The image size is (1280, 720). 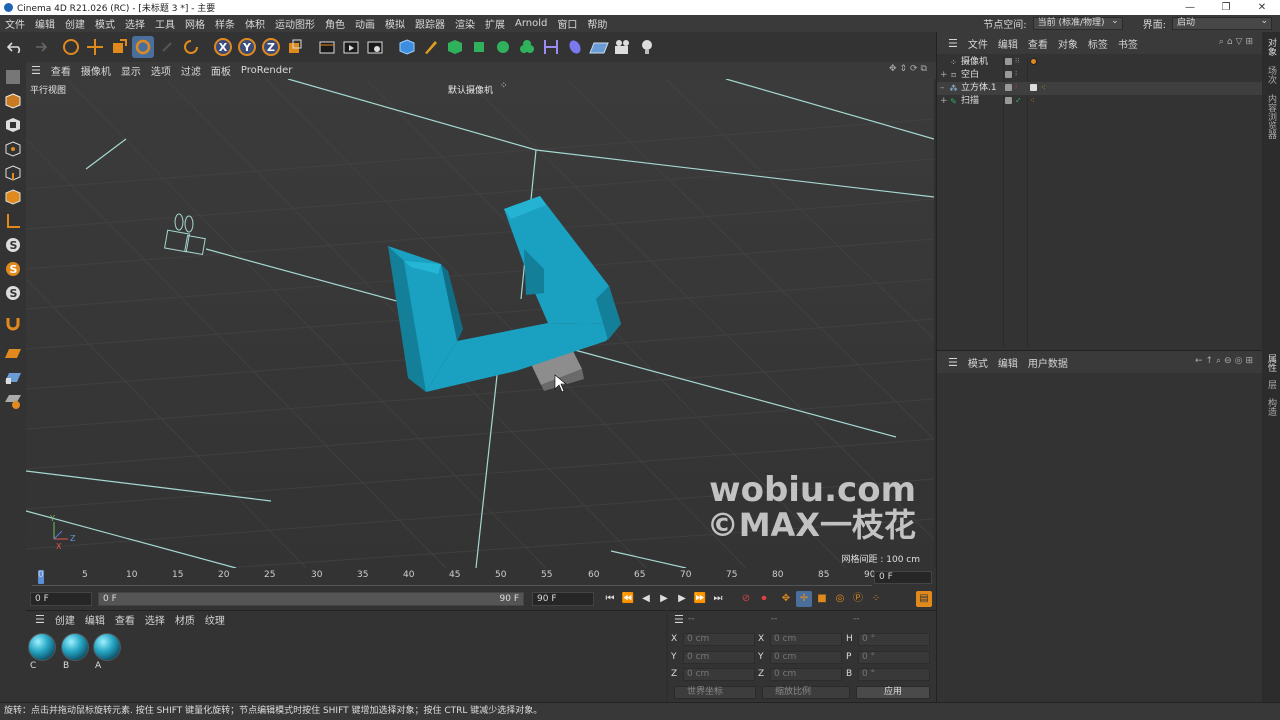 I want to click on material-menu-edit: 编辑, so click(x=95, y=619).